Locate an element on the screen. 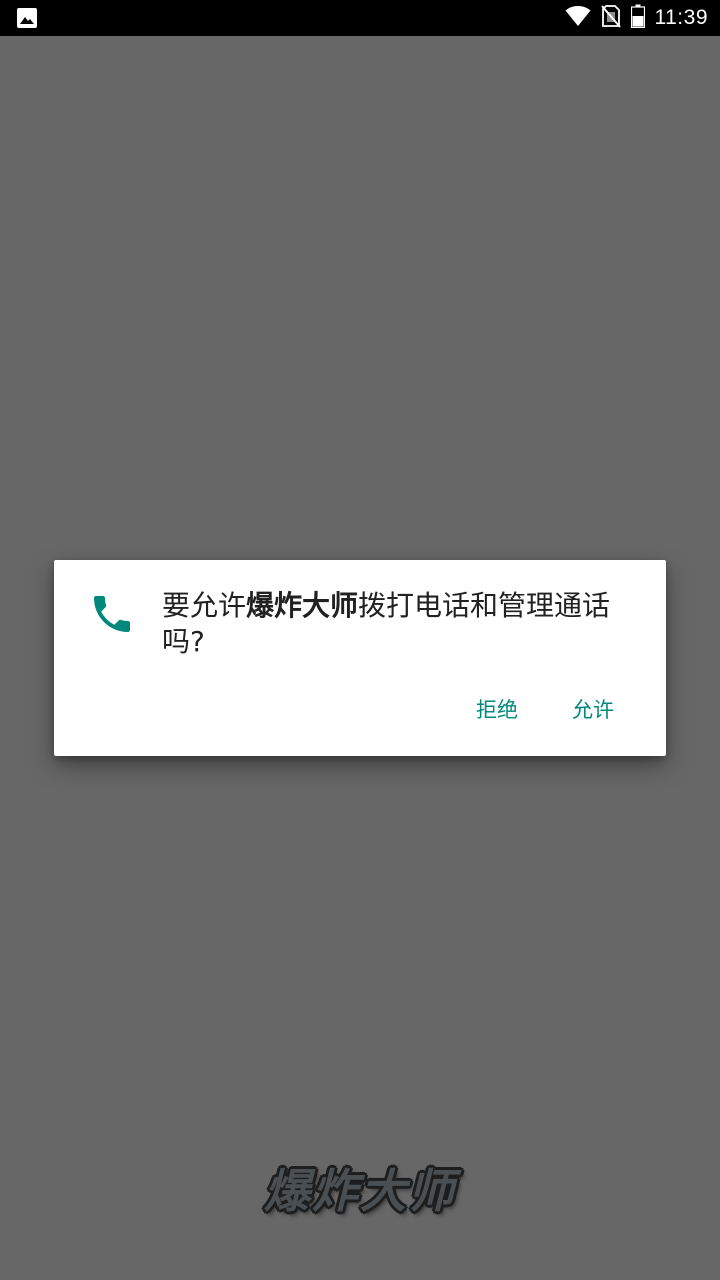  wifi-icon is located at coordinates (578, 18).